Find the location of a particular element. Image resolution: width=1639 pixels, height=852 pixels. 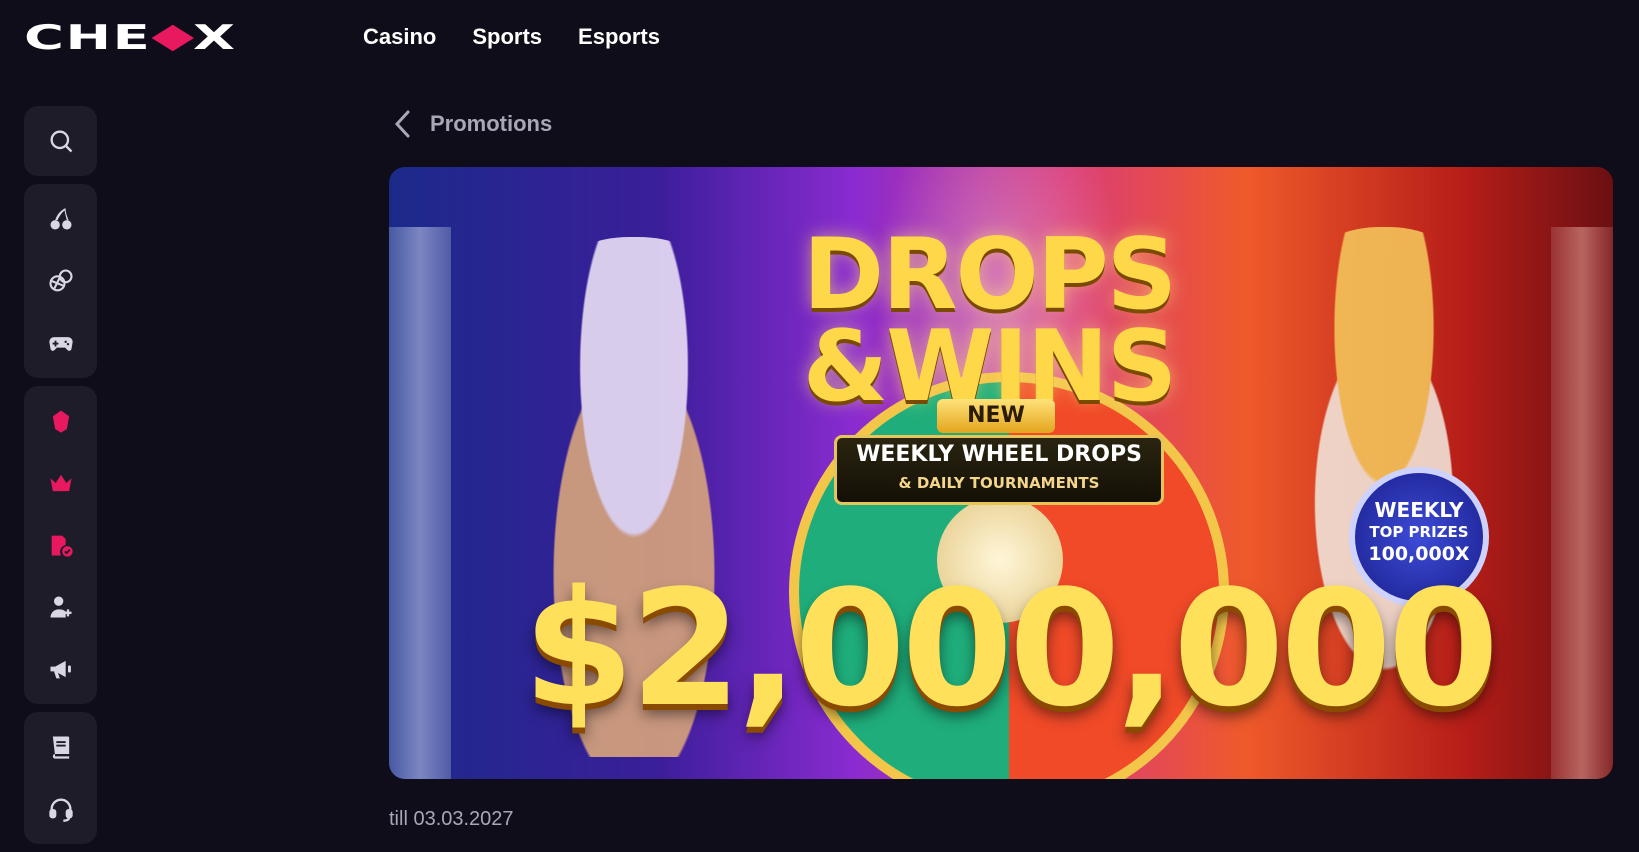

sidebar-group-help is located at coordinates (60, 778).